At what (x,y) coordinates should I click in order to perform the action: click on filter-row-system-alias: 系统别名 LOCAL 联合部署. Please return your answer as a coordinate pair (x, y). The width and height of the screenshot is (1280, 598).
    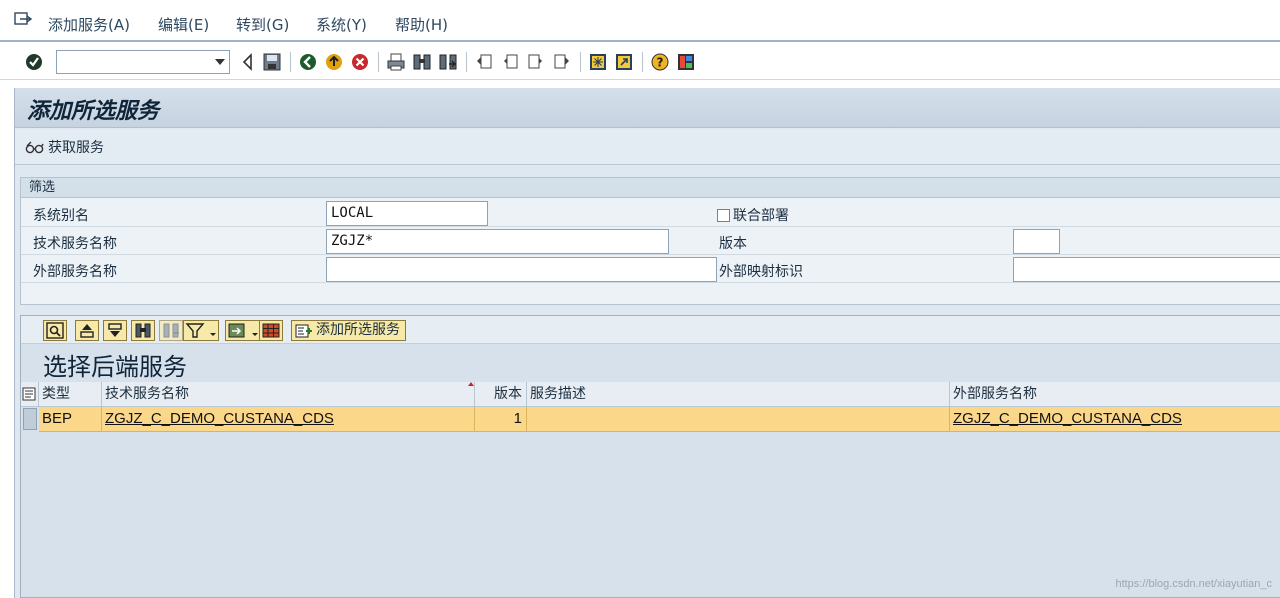
    Looking at the image, I should click on (650, 213).